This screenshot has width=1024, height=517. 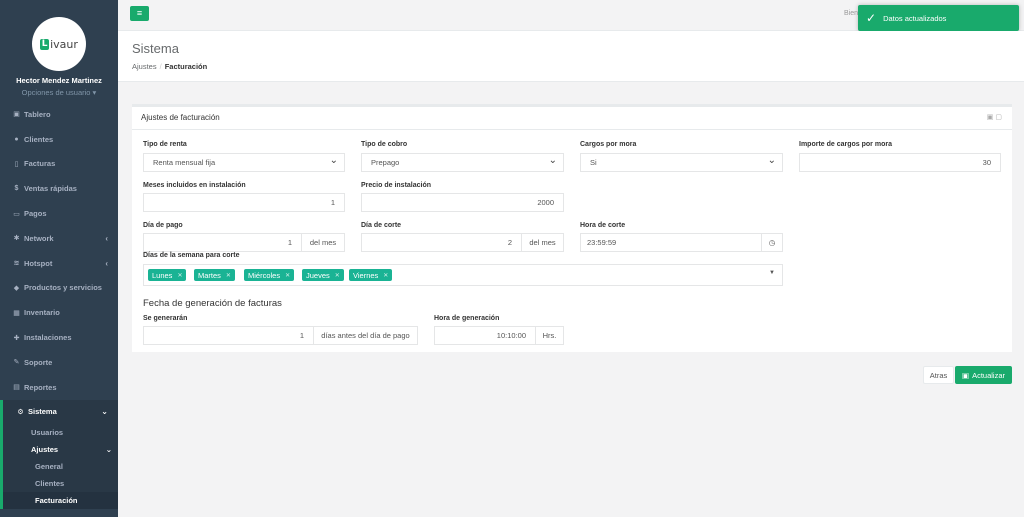 I want to click on tipo-renta-select: Renta mensual fija, so click(x=244, y=162).